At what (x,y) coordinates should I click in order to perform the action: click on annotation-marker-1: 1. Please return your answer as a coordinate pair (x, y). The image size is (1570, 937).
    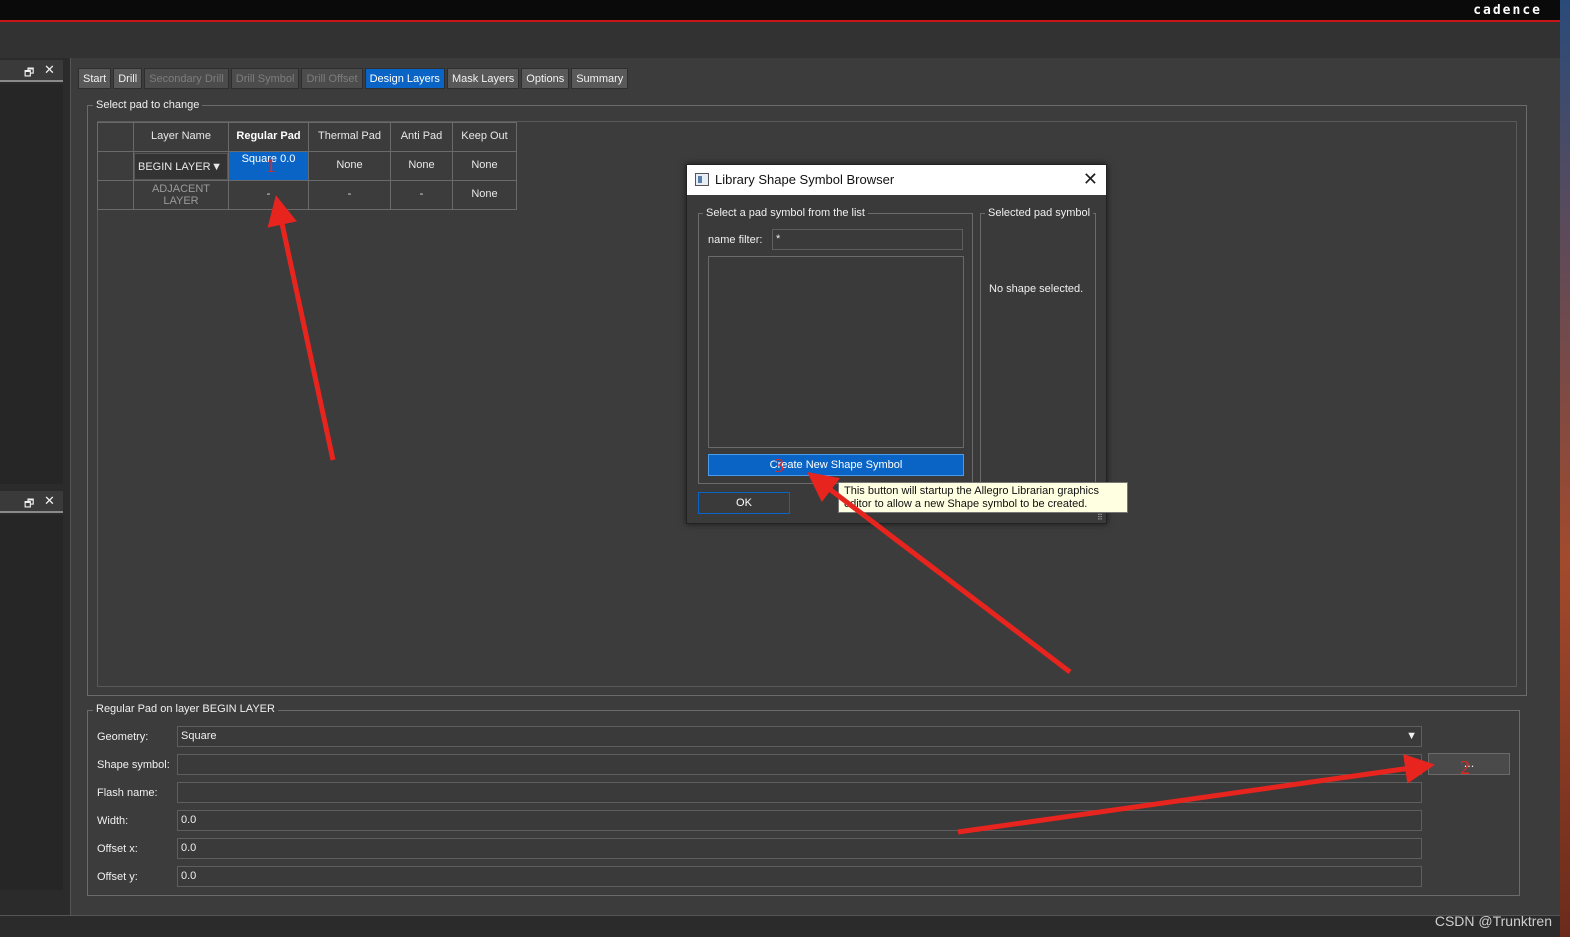
    Looking at the image, I should click on (271, 166).